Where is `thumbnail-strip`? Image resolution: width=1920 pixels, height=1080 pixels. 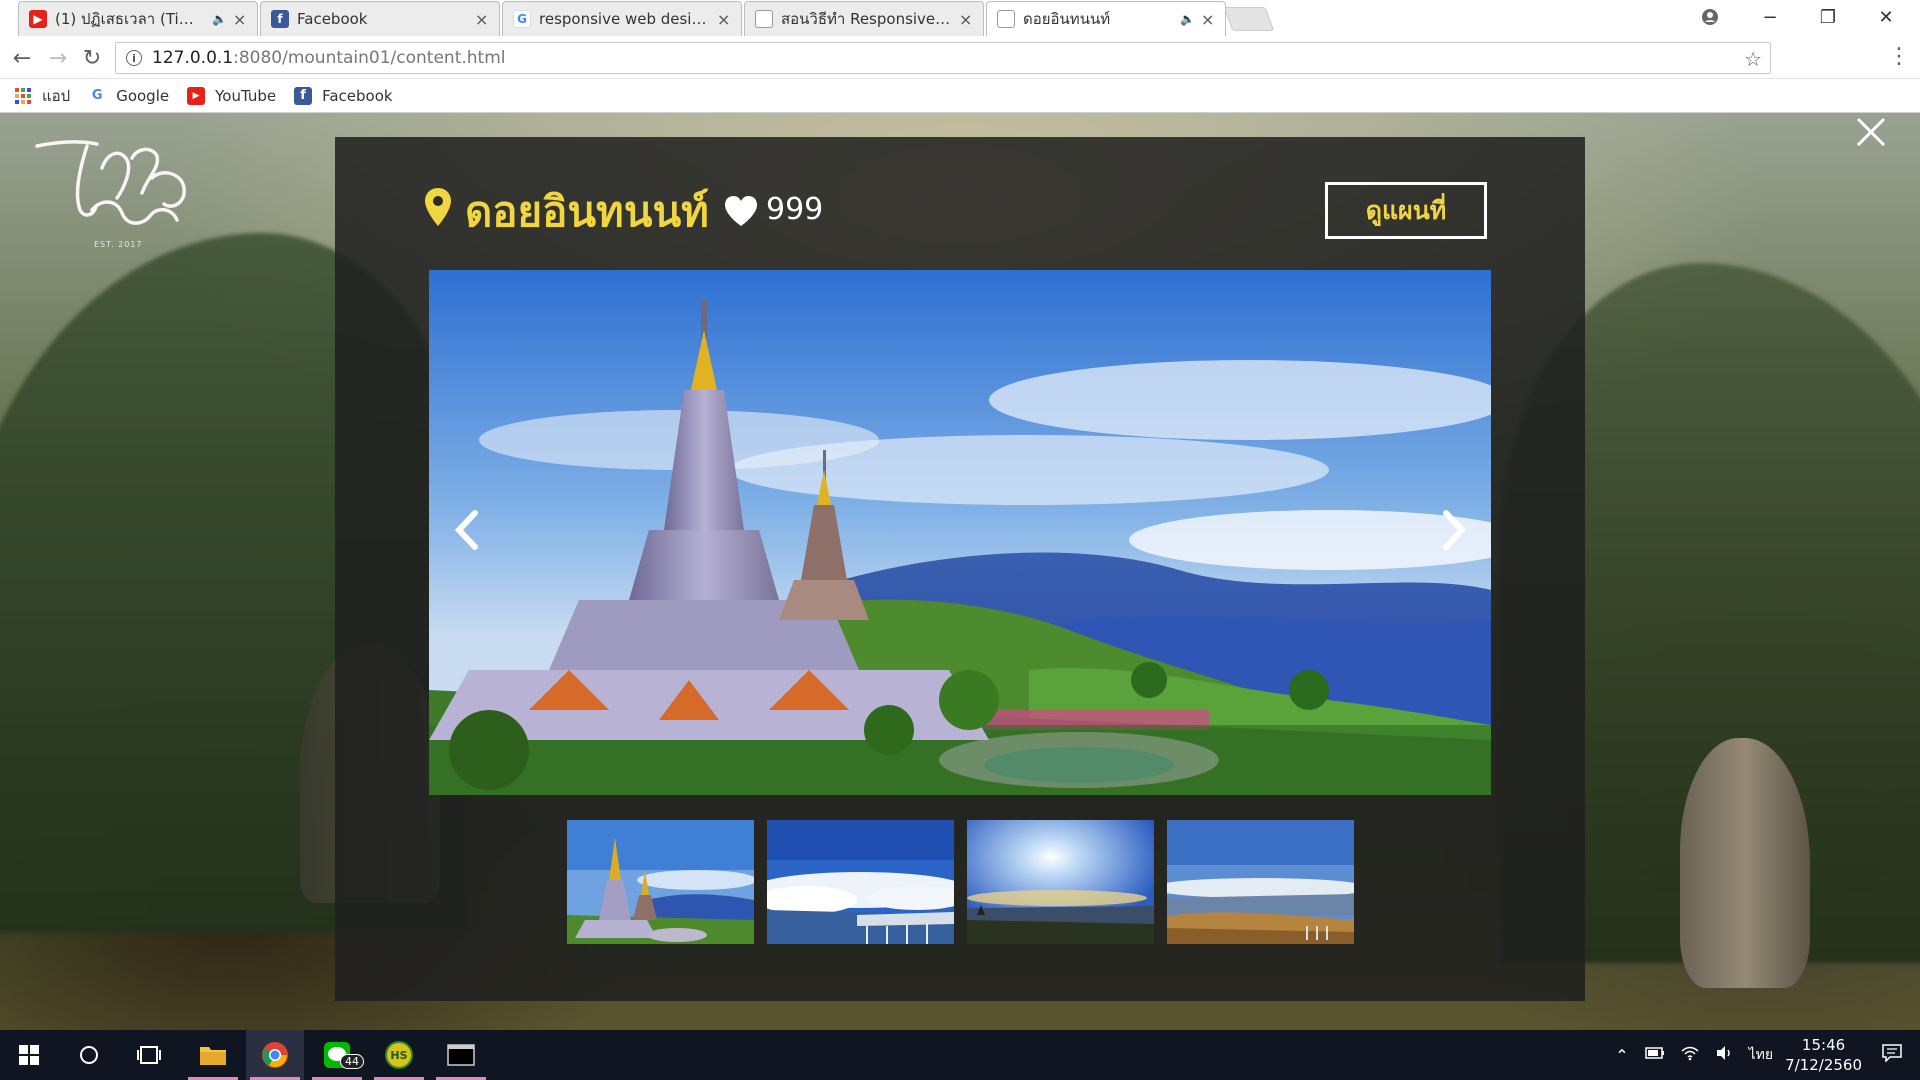 thumbnail-strip is located at coordinates (967, 882).